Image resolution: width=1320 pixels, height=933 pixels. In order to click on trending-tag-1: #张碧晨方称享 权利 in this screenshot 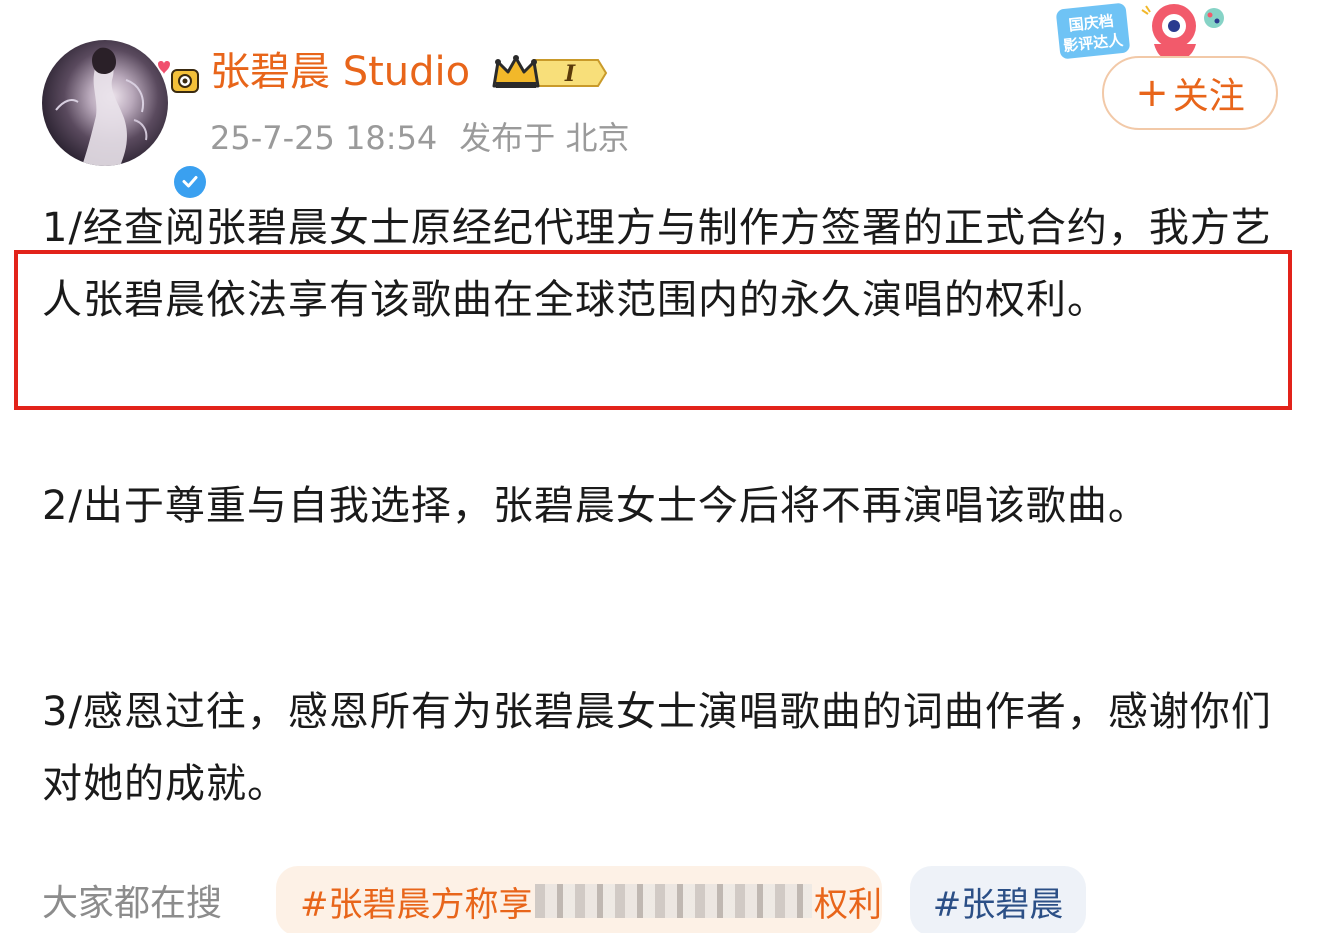, I will do `click(579, 899)`.